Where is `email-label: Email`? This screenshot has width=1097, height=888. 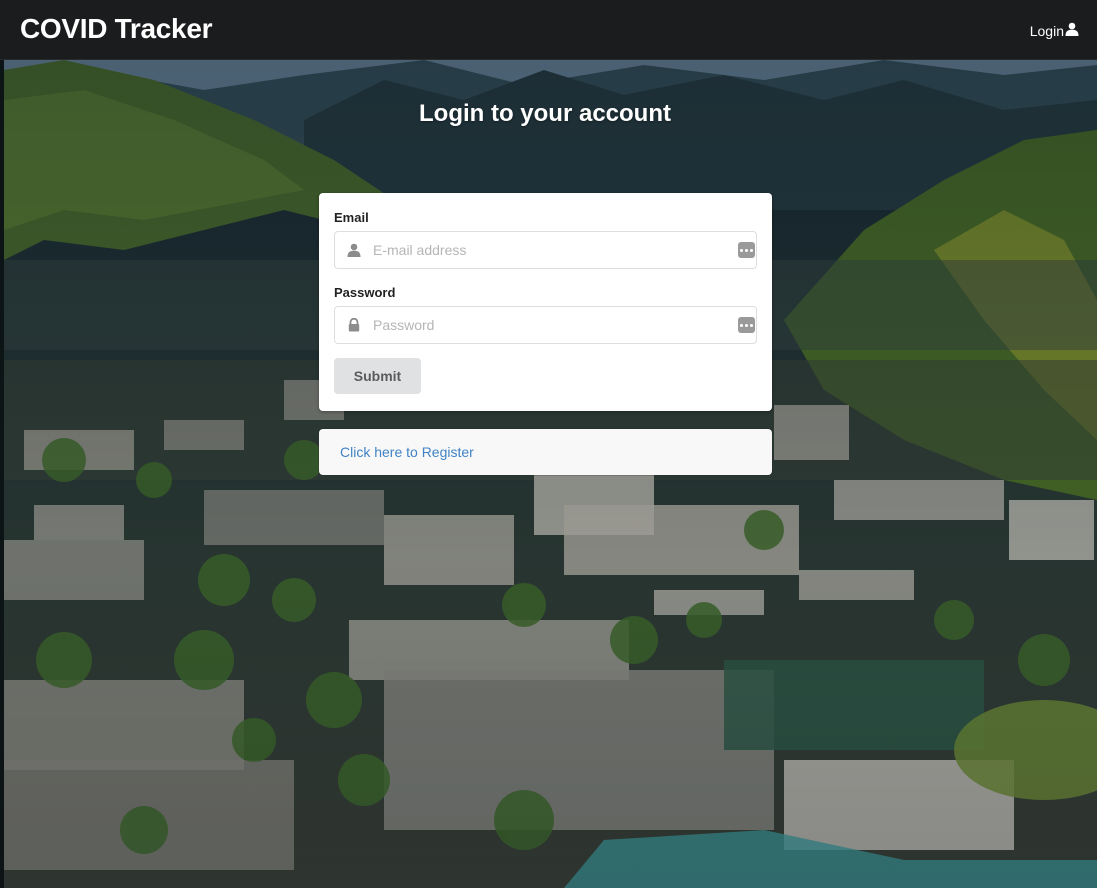
email-label: Email is located at coordinates (351, 217).